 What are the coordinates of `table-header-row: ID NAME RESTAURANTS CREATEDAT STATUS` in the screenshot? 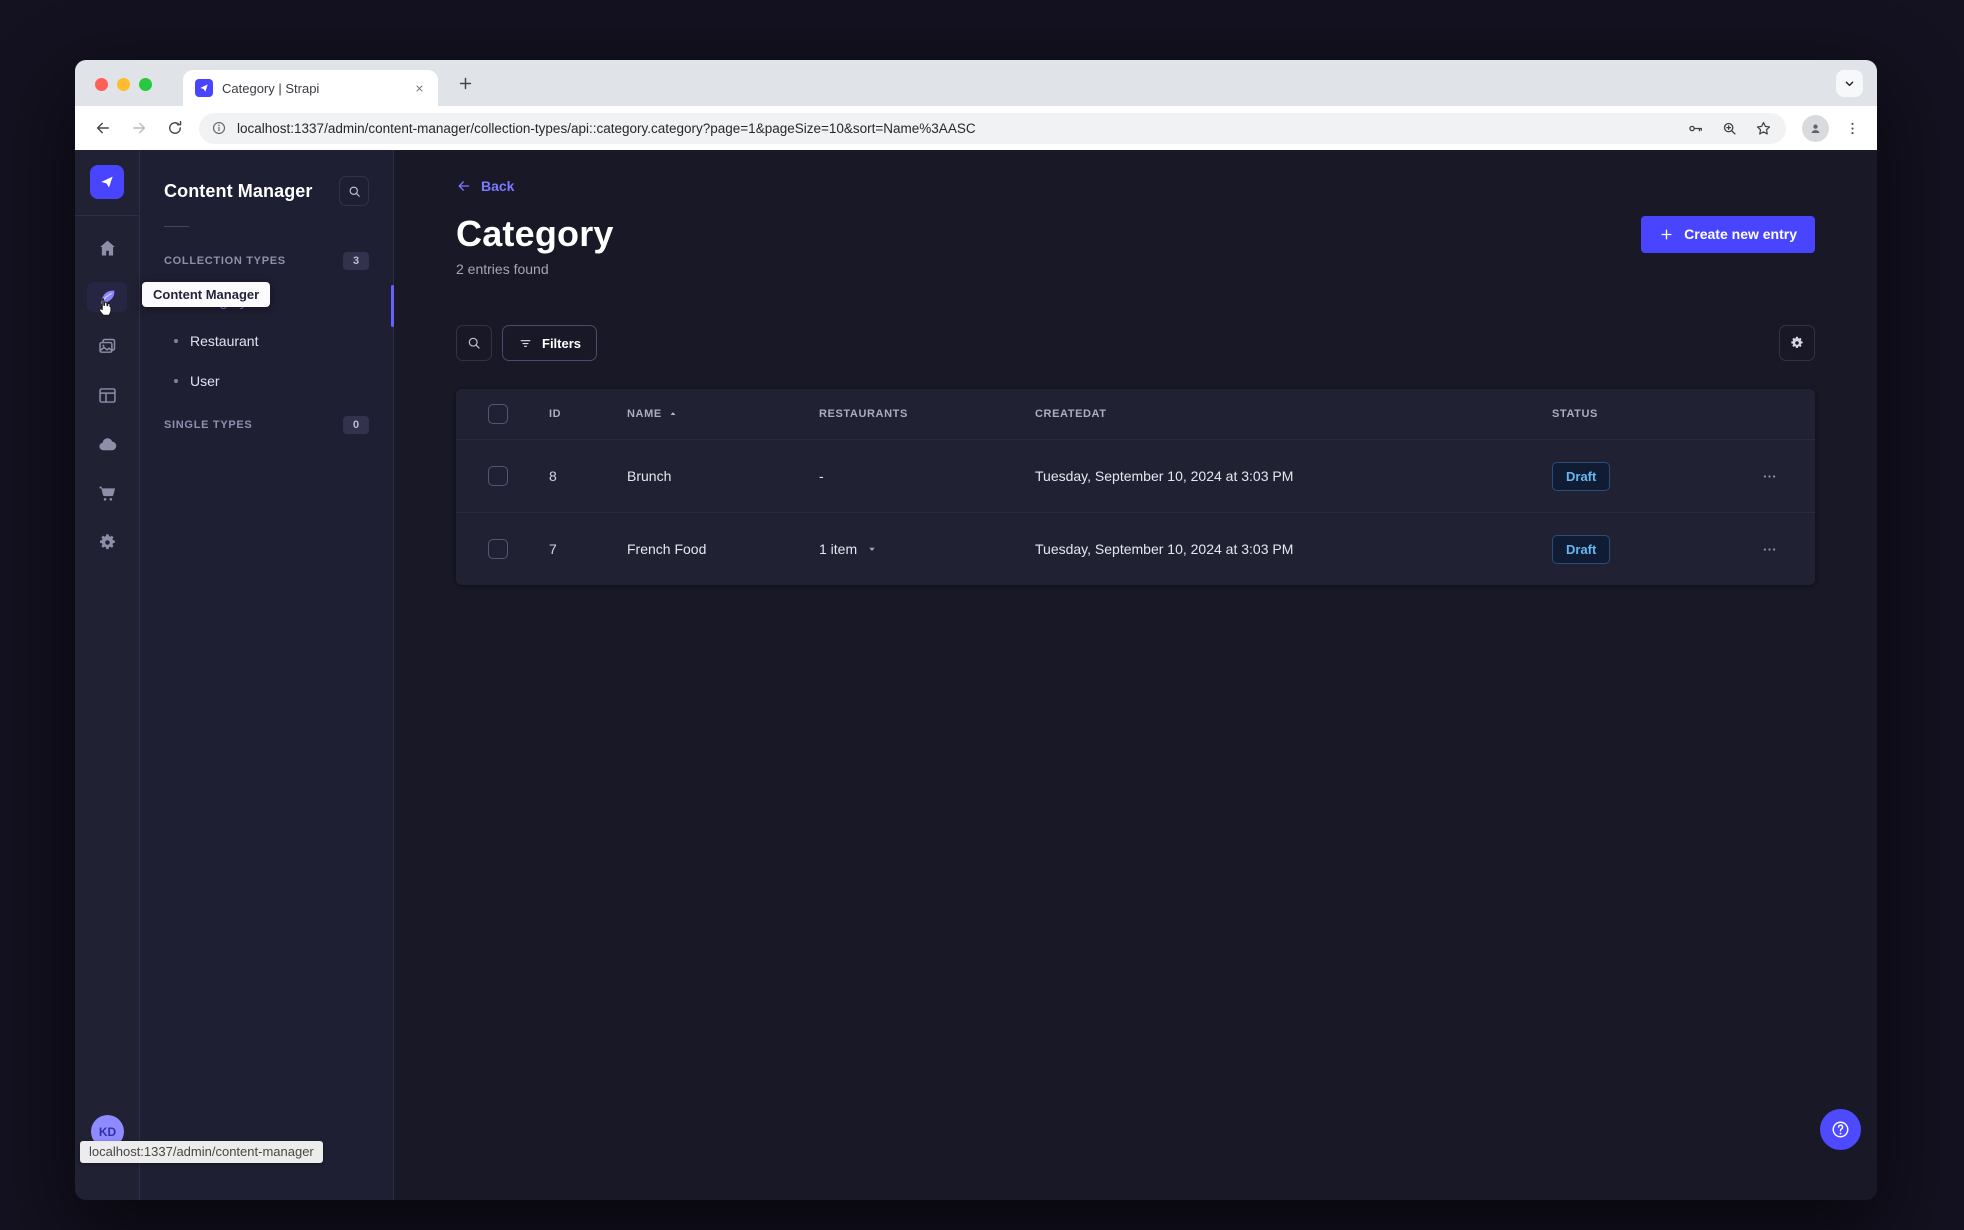 It's located at (1135, 414).